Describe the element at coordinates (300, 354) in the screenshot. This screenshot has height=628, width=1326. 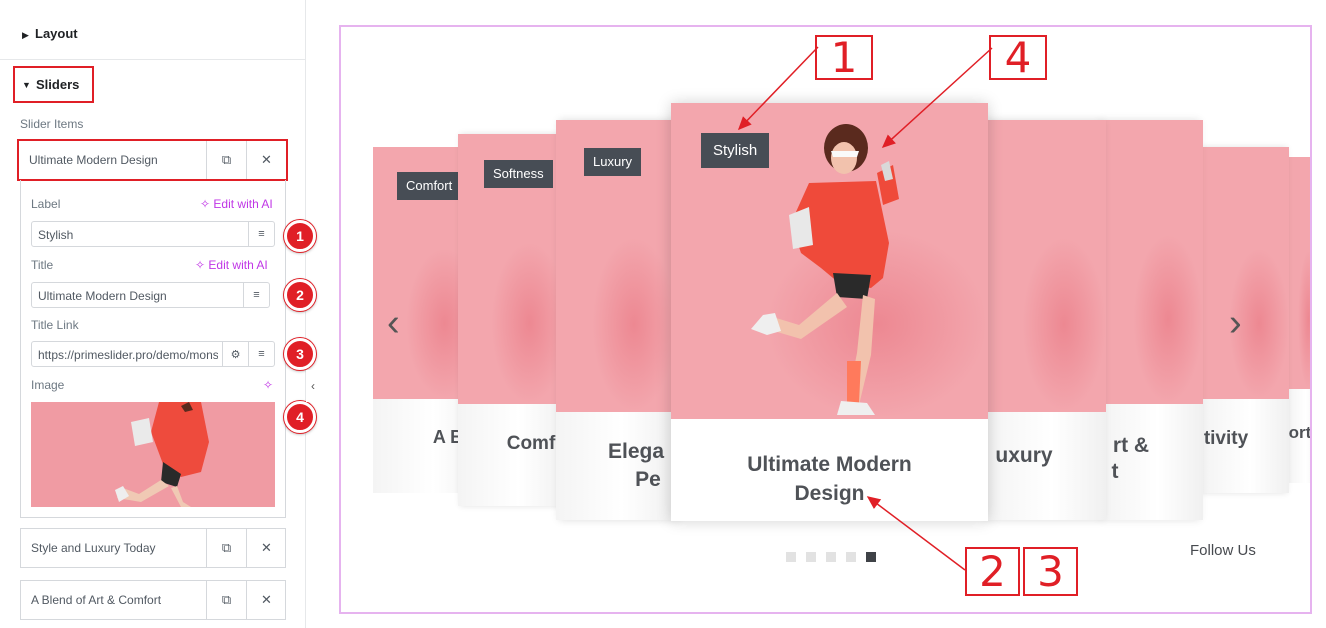
I see `annotation-badge-3: 3` at that location.